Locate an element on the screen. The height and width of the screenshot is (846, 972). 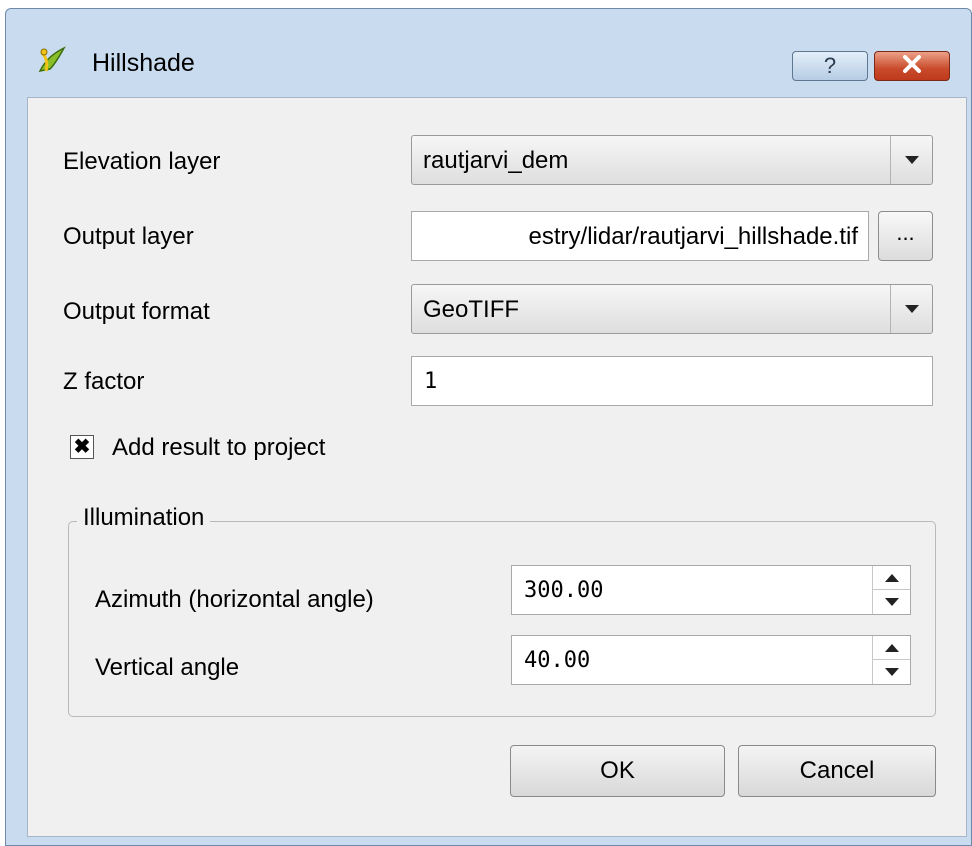
cancel-button: Cancel is located at coordinates (837, 771).